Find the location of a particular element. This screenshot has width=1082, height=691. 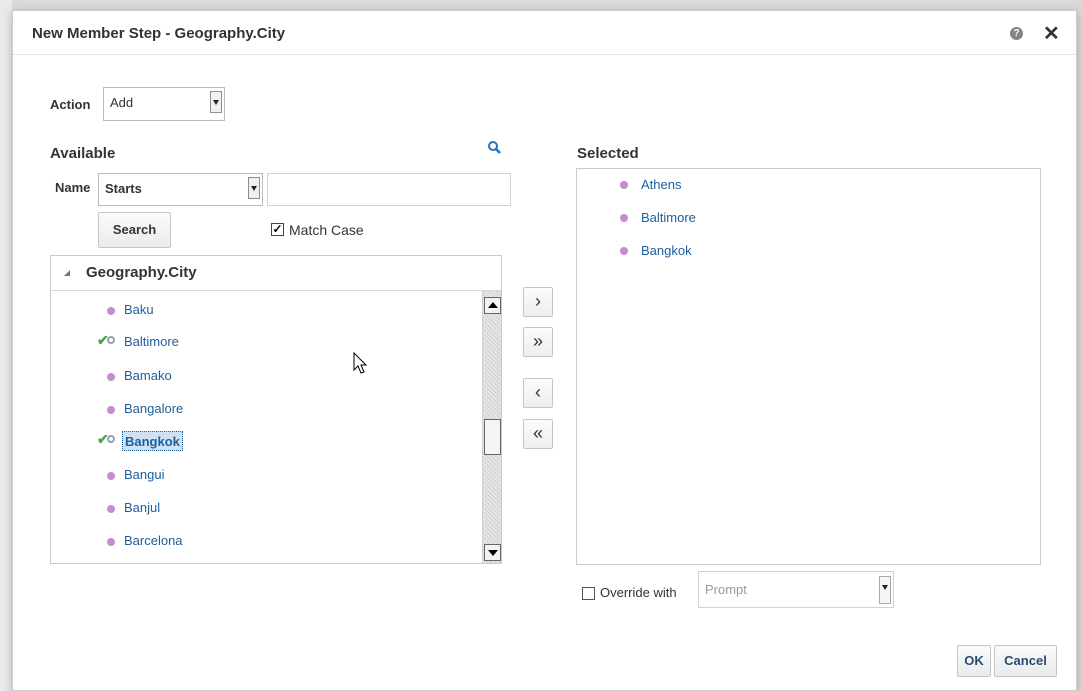

scroll-up-icon is located at coordinates (492, 305).